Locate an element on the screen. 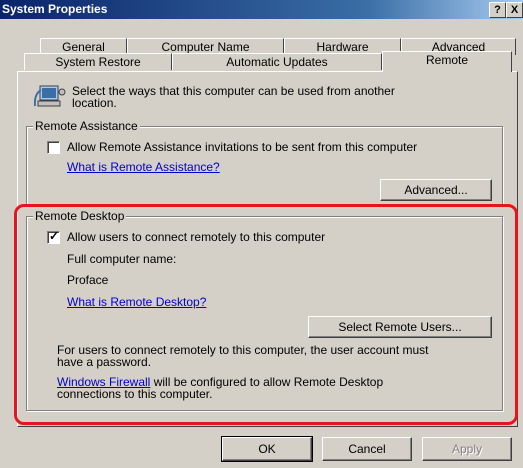 The width and height of the screenshot is (523, 468). tab-automatic-updates: Automatic Updates is located at coordinates (277, 61).